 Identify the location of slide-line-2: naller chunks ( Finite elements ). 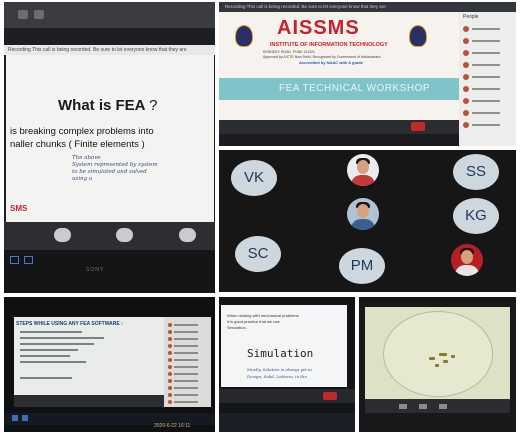
(77, 144).